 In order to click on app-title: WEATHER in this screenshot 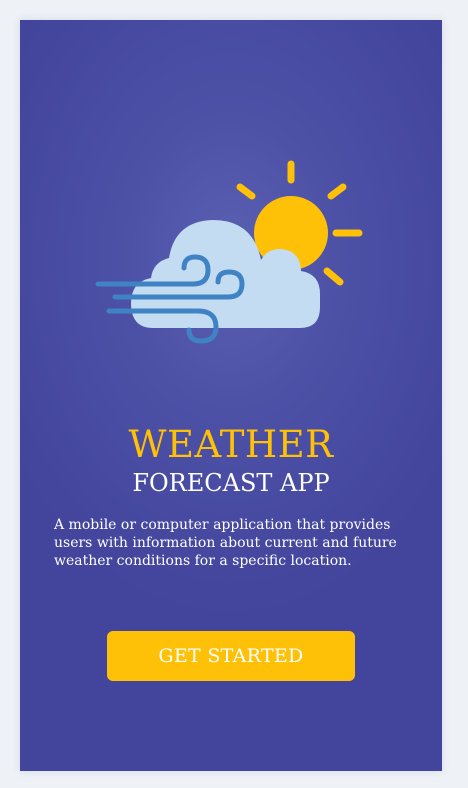, I will do `click(231, 444)`.